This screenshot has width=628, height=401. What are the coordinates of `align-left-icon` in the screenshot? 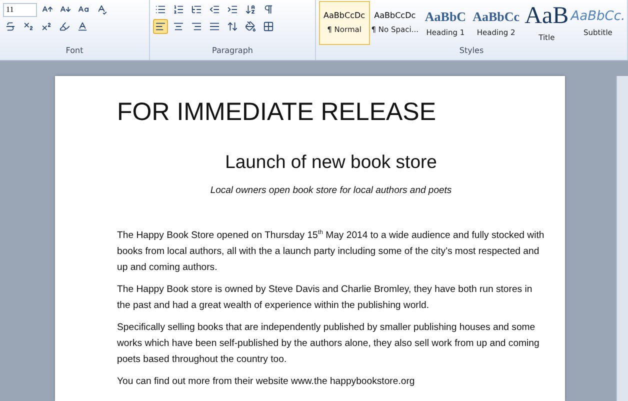 It's located at (160, 26).